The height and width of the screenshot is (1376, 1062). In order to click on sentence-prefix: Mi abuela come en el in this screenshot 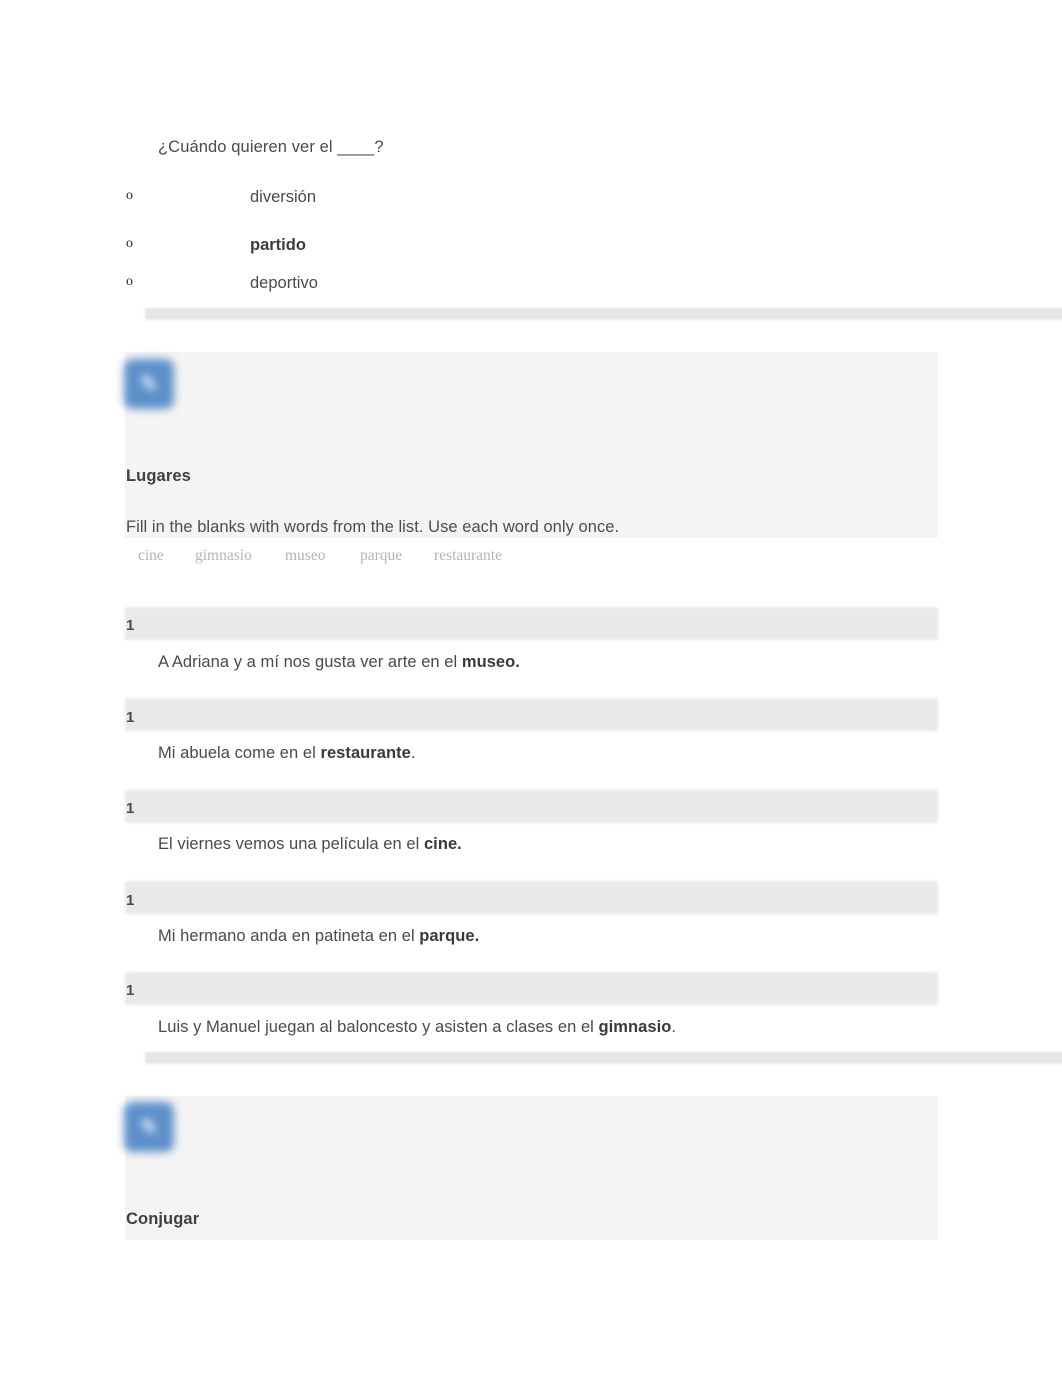, I will do `click(239, 753)`.